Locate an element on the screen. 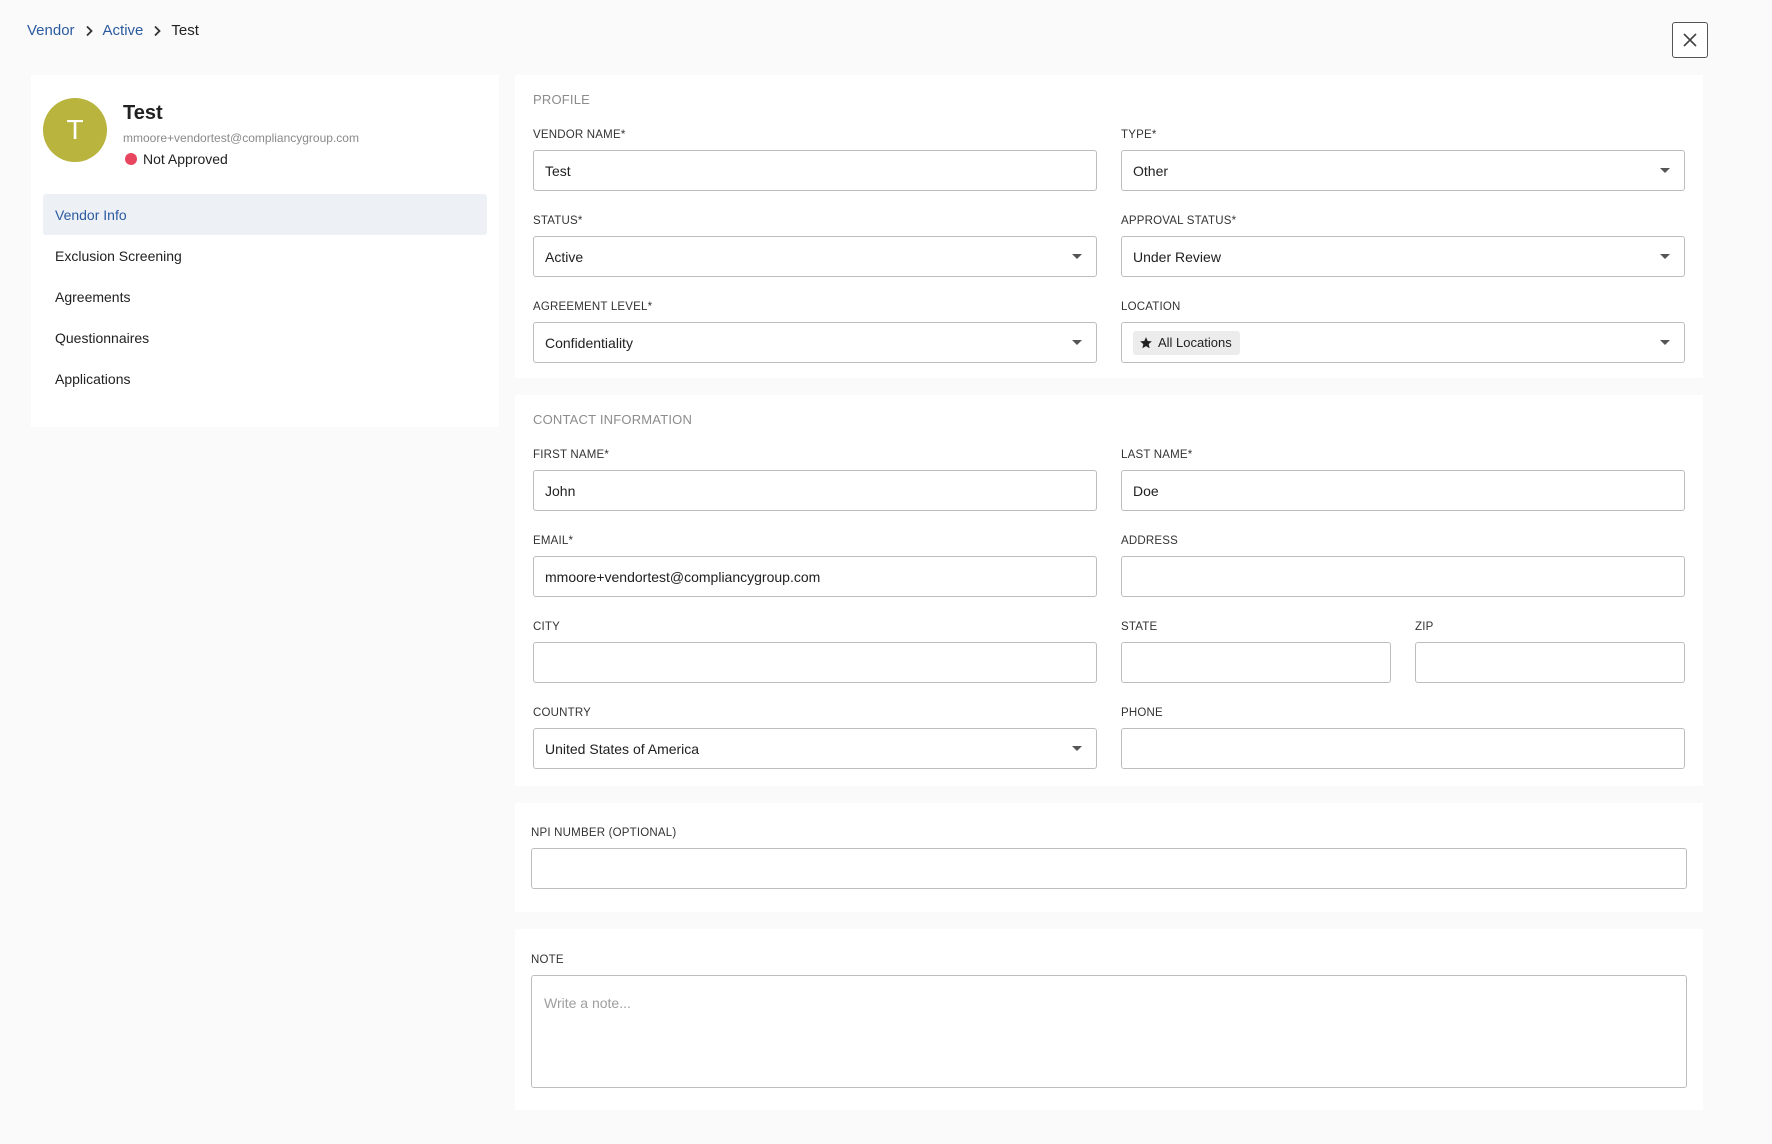 Image resolution: width=1772 pixels, height=1144 pixels. last-name-value: Doe is located at coordinates (1146, 490).